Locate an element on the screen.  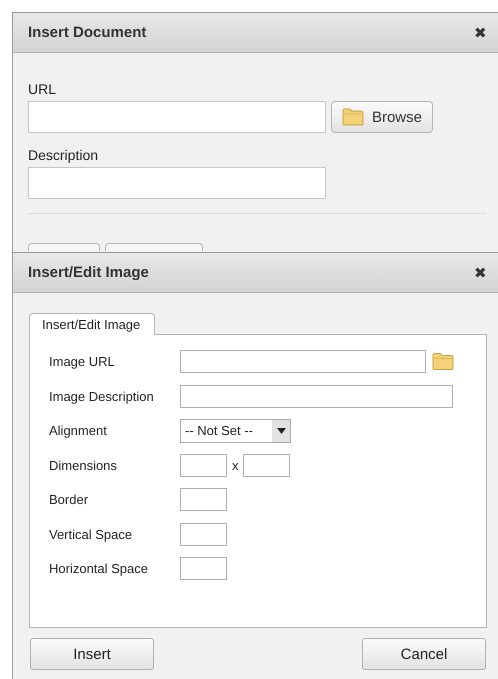
field-label: Image URL is located at coordinates (82, 361).